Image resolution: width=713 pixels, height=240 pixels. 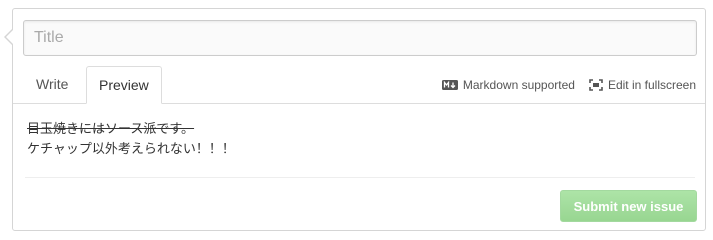 I want to click on title-input, so click(x=360, y=38).